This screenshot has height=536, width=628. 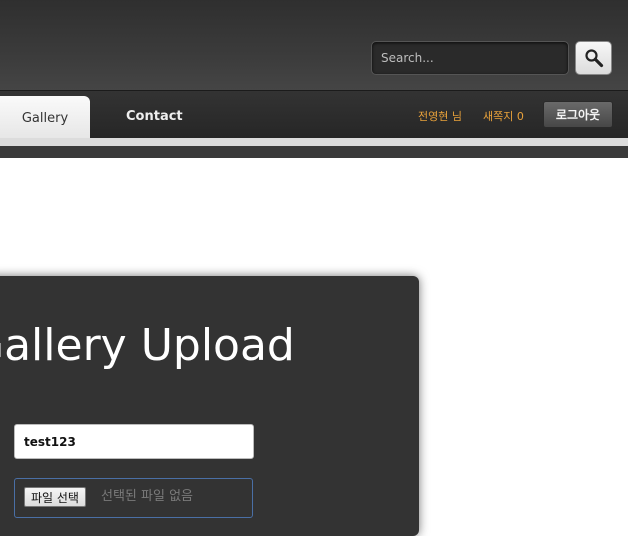 I want to click on logout-button: 로그아웃, so click(x=578, y=114).